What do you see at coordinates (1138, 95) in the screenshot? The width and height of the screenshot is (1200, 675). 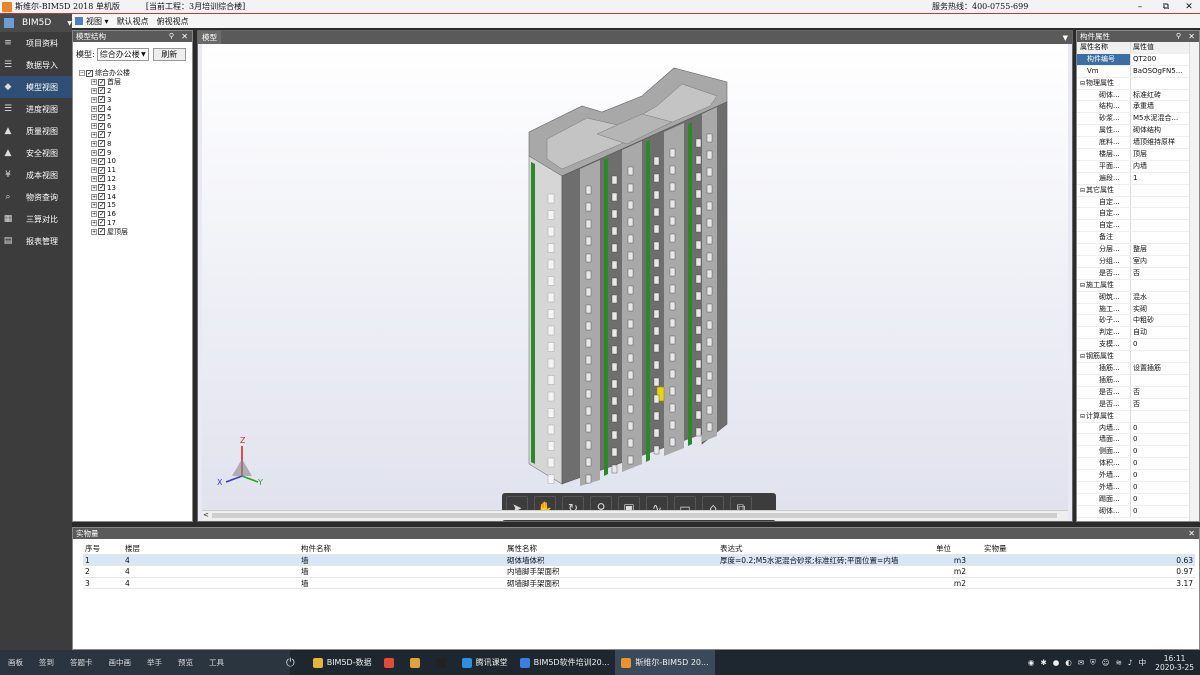 I see `property-row: 砌体... 标准红砖` at bounding box center [1138, 95].